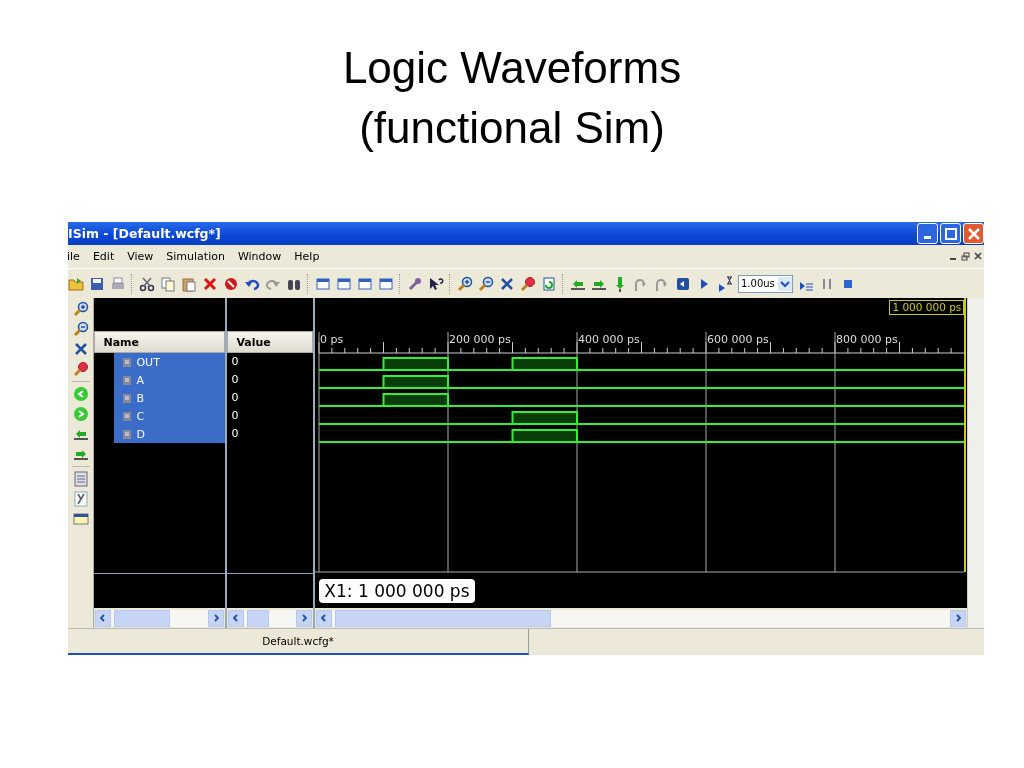 This screenshot has width=1024, height=768. Describe the element at coordinates (609, 339) in the screenshot. I see `time-label: 400 000 ps` at that location.